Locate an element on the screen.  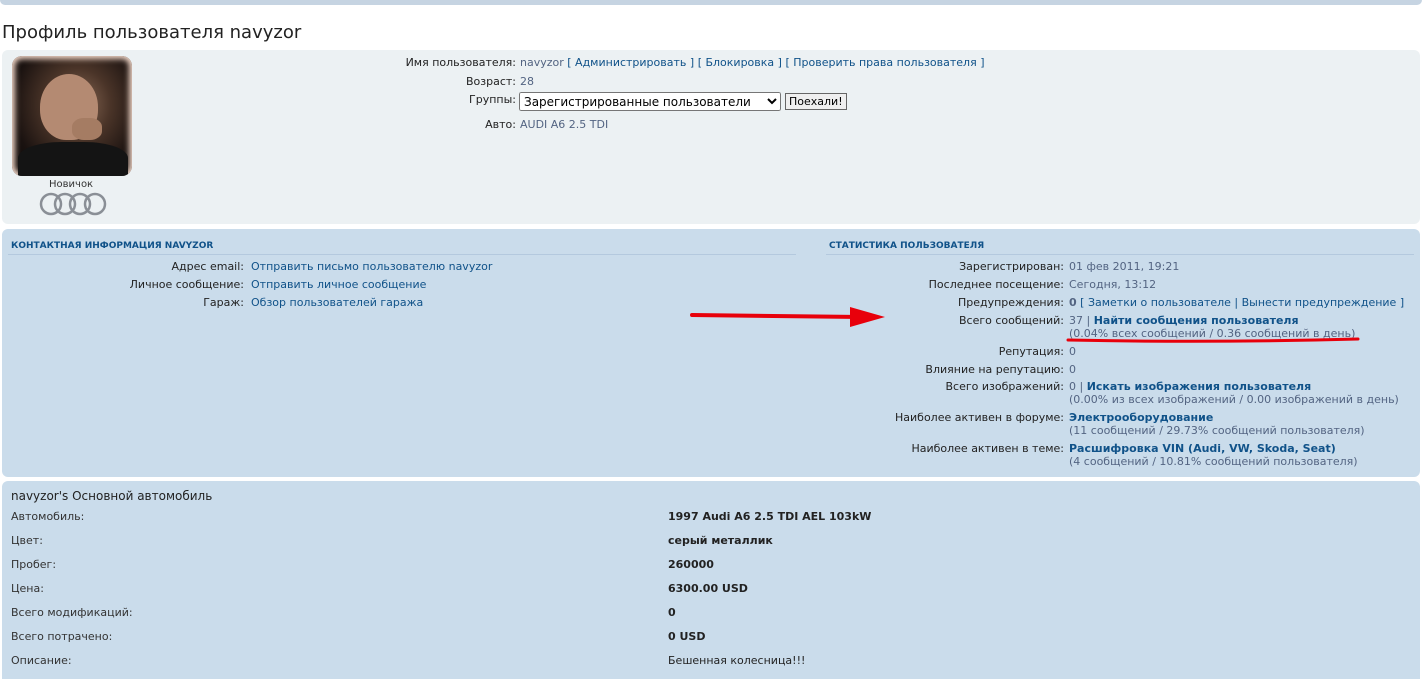
active-topic-link: Расшифровка VIN (Audi, VW, Skoda, Seat) is located at coordinates (1202, 448).